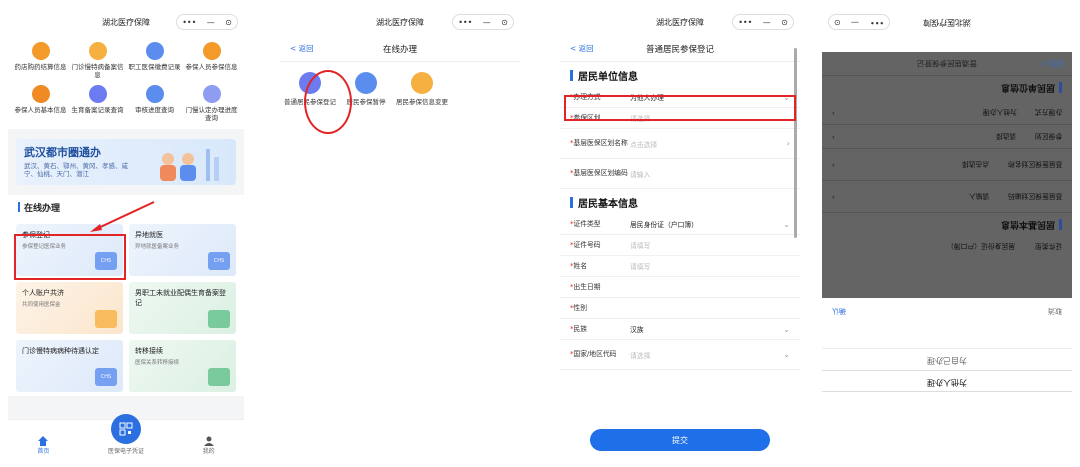 This screenshot has width=1080, height=467. I want to click on online-item: 居民参保信息变更, so click(422, 89).